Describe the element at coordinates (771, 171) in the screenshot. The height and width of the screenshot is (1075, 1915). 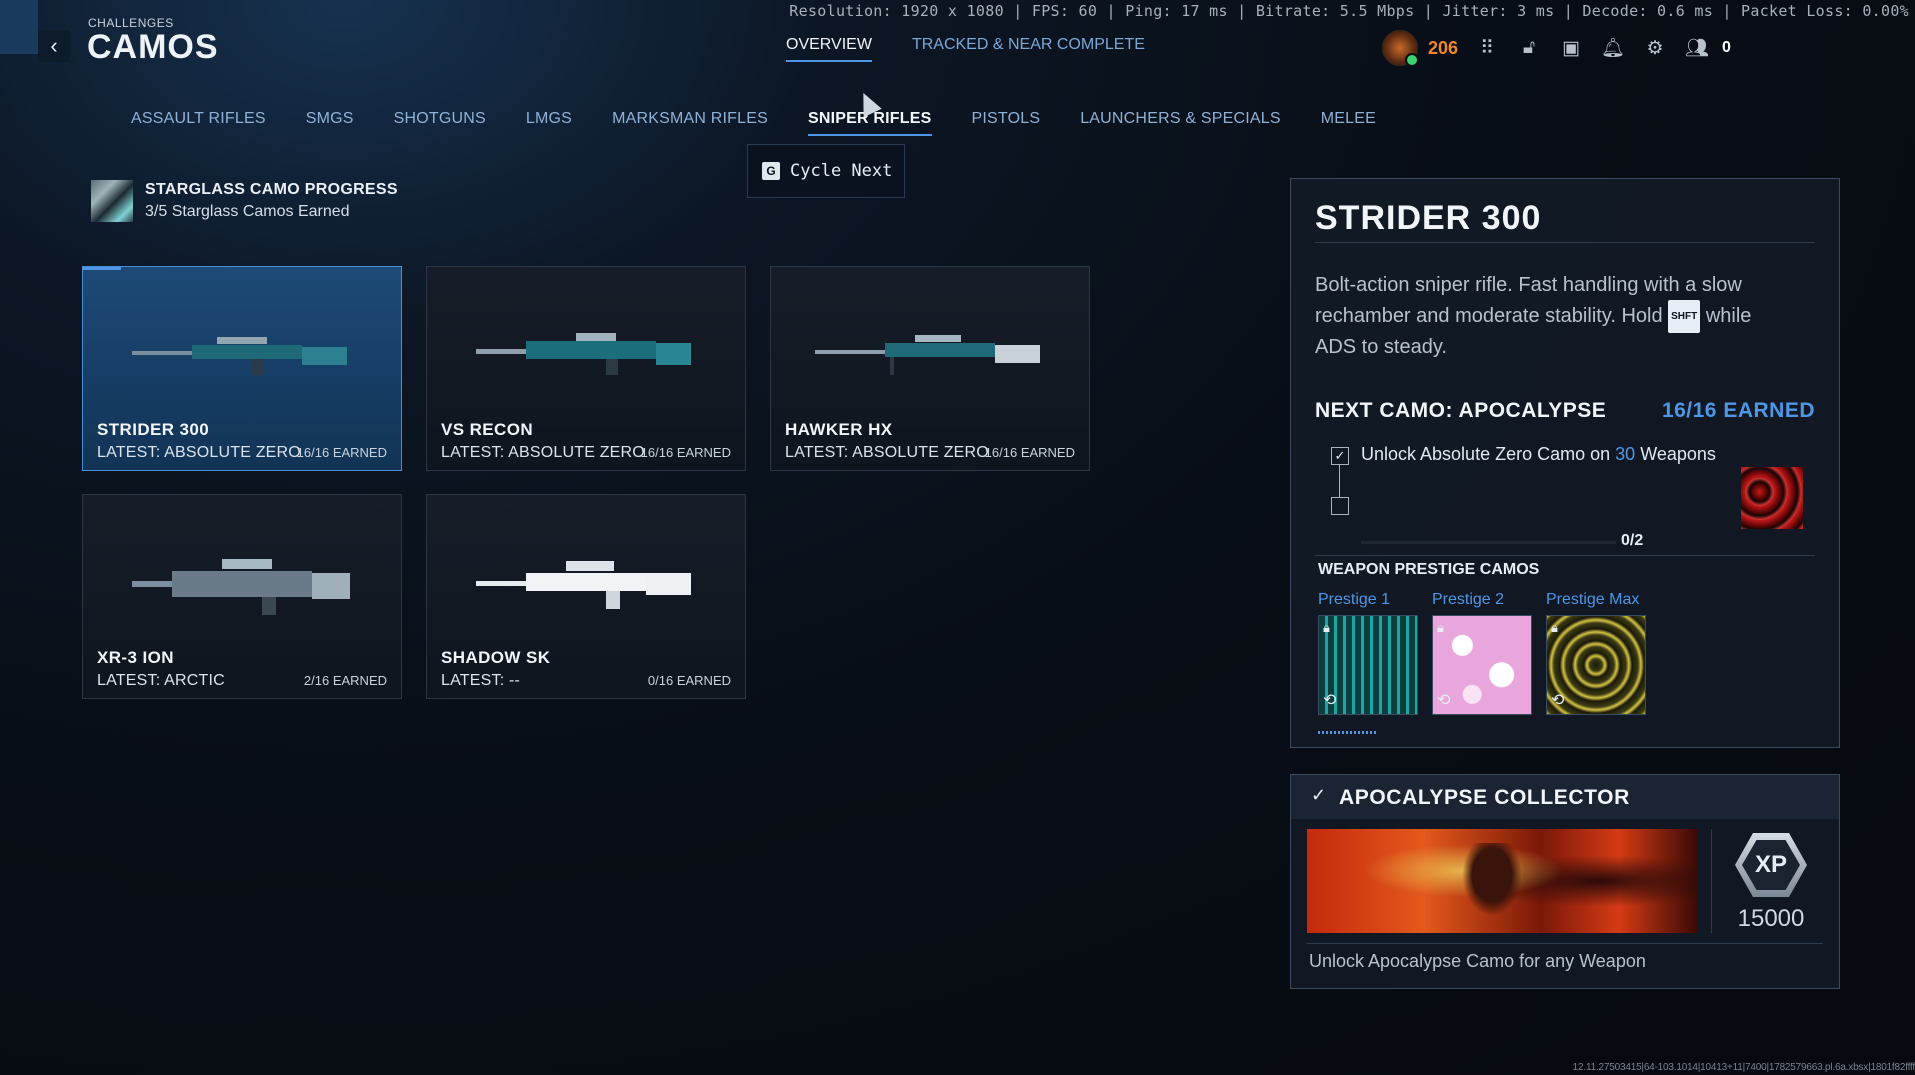
I see `key-g-icon: G` at that location.